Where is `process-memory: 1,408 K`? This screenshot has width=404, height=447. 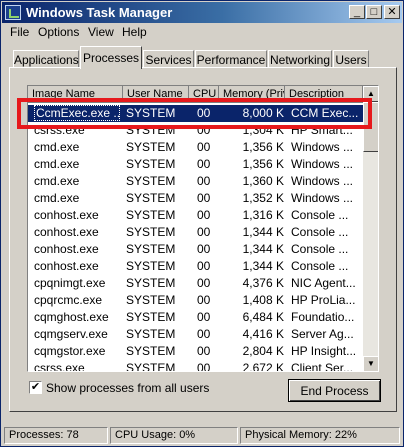
process-memory: 1,408 K is located at coordinates (263, 300).